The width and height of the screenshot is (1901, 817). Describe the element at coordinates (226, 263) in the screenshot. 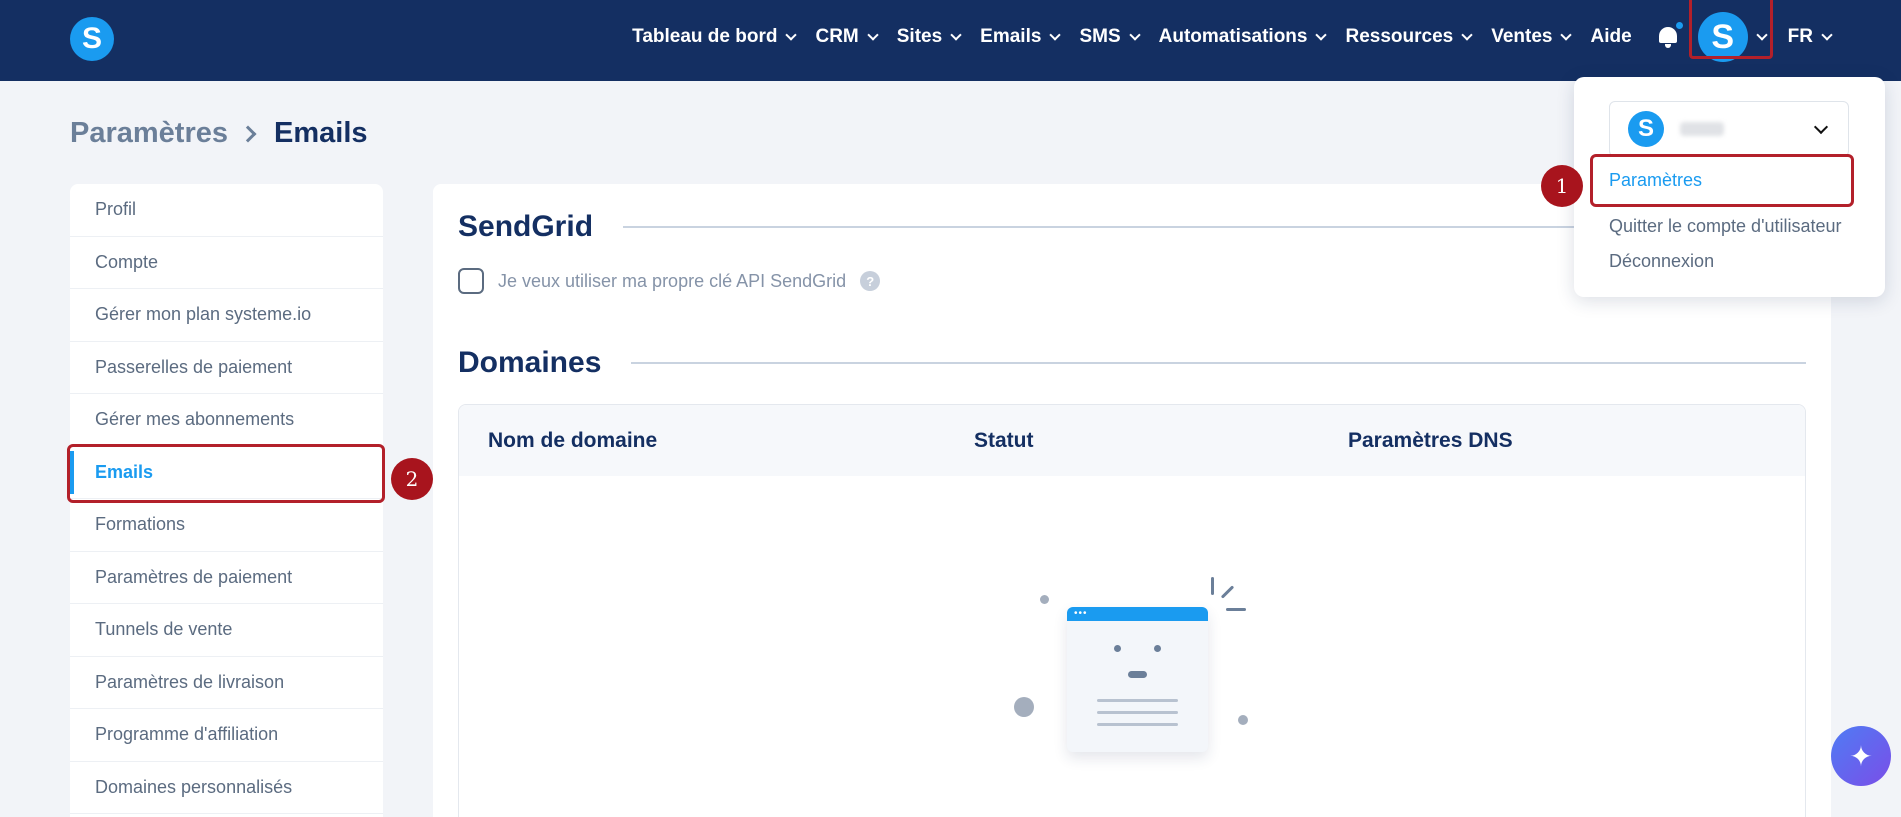

I see `sidebar-item-compte: Compte` at that location.